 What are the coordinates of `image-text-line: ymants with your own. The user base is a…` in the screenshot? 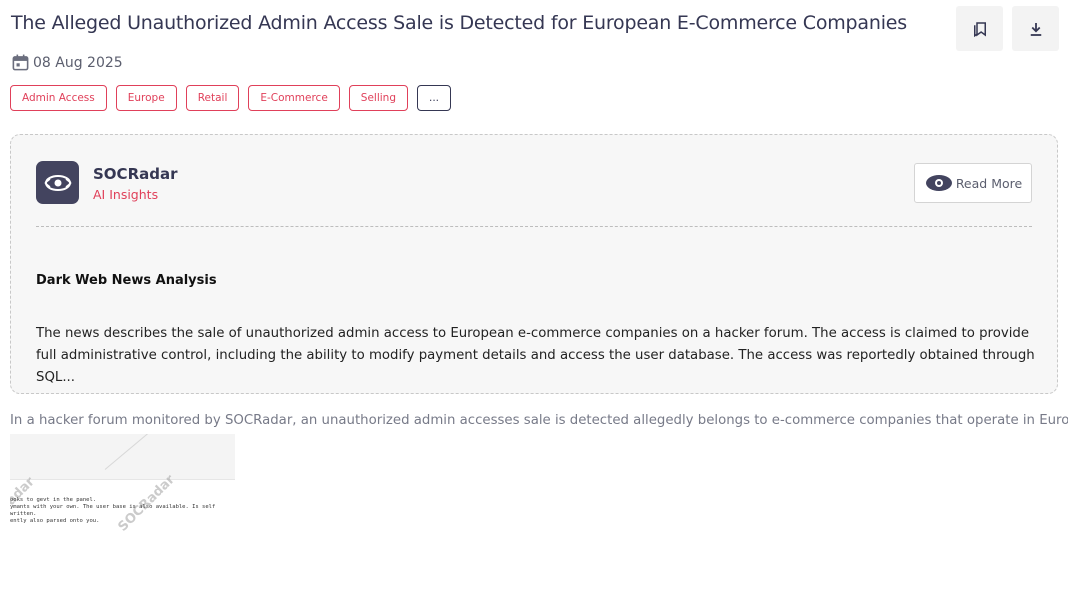 It's located at (113, 510).